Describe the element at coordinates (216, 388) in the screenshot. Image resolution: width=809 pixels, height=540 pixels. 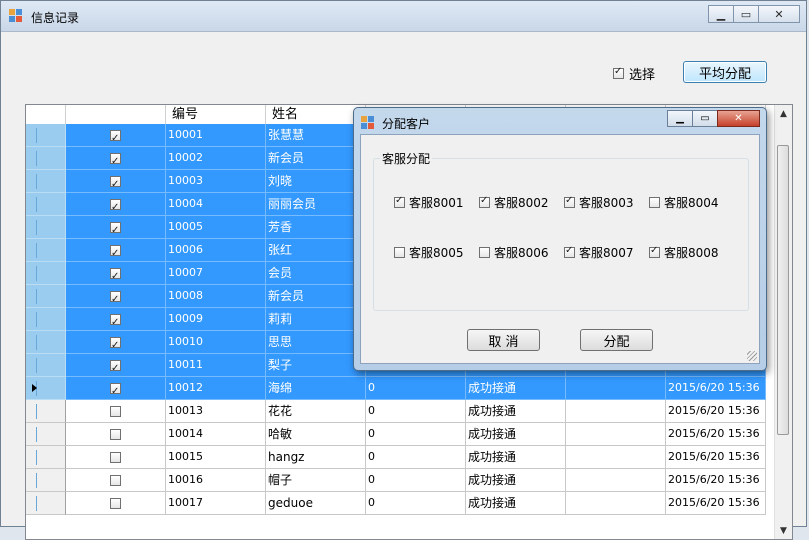
I see `cell-id: 10012` at that location.